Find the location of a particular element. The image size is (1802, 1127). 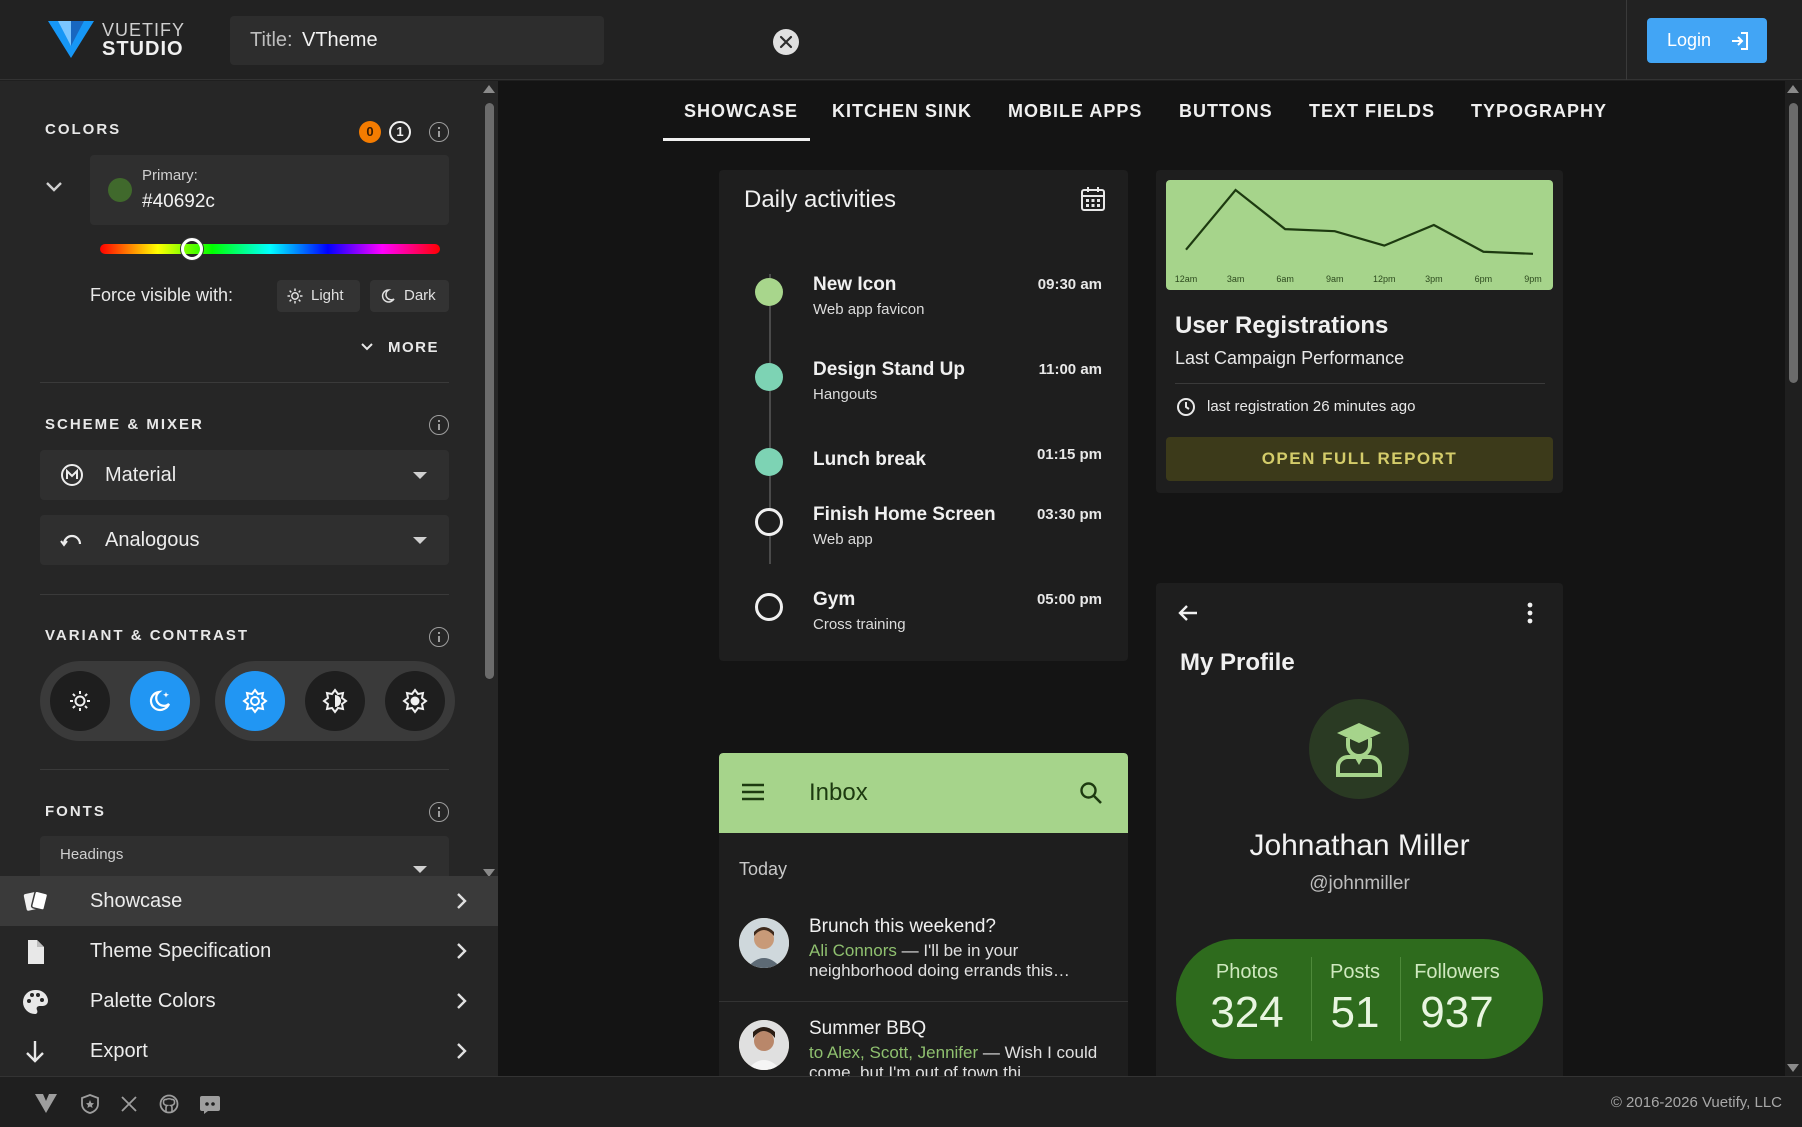

scheme-info-icon is located at coordinates (439, 425).